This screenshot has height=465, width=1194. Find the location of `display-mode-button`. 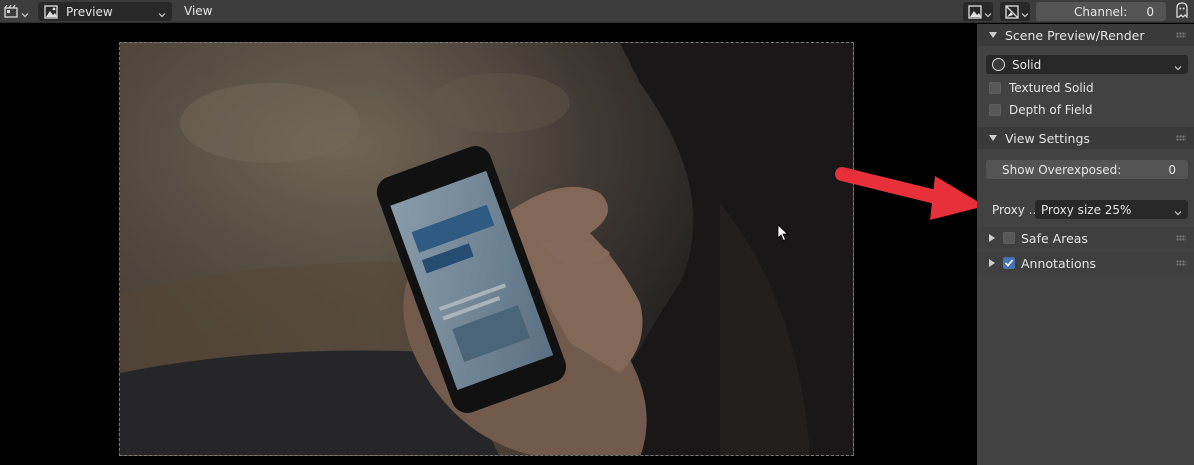

display-mode-button is located at coordinates (1015, 11).